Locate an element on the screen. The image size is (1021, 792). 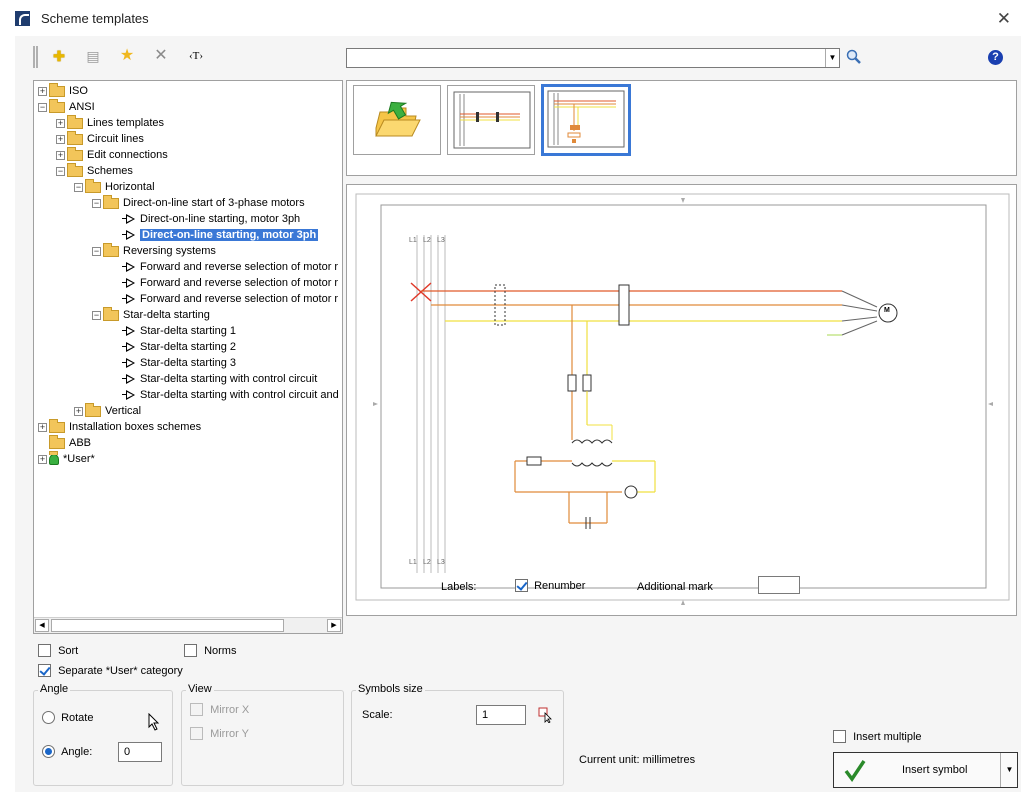
tree-item: + Installation boxes schemes is located at coordinates (119, 426).